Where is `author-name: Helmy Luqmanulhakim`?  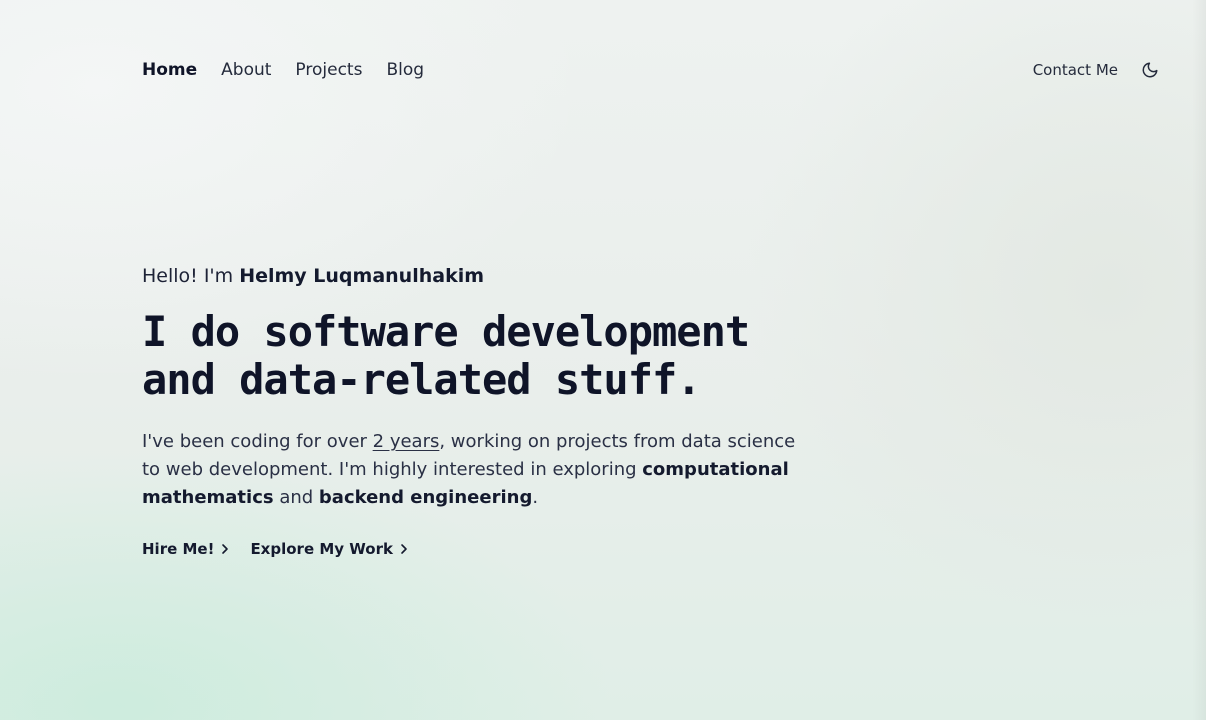
author-name: Helmy Luqmanulhakim is located at coordinates (362, 276).